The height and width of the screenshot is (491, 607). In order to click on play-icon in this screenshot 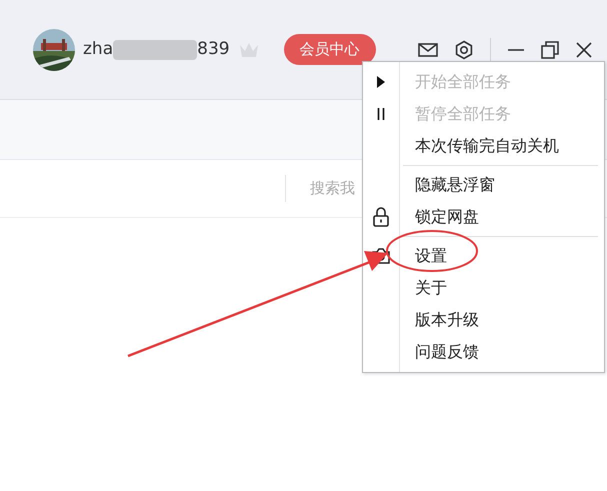, I will do `click(381, 82)`.